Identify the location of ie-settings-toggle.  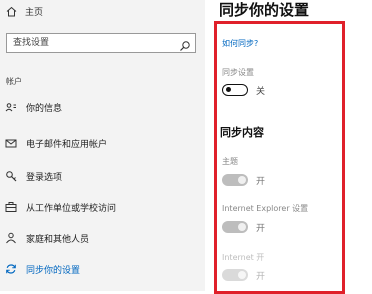
(235, 227).